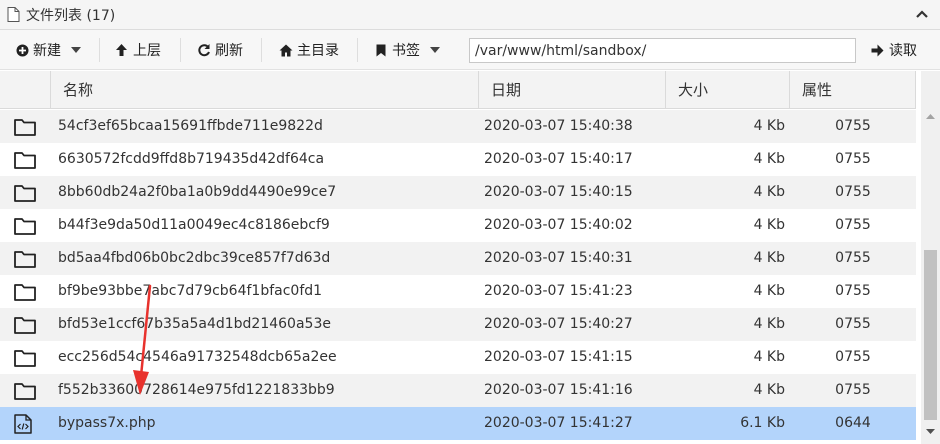 The image size is (940, 444). Describe the element at coordinates (903, 51) in the screenshot. I see `read-button-label: 读取` at that location.